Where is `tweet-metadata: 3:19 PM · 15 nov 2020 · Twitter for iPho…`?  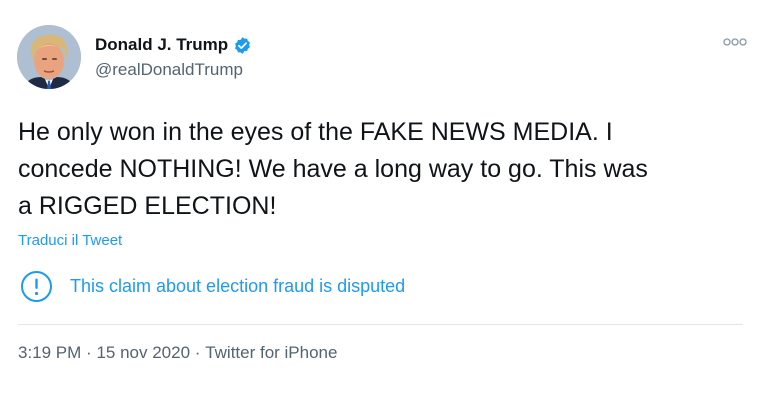 tweet-metadata: 3:19 PM · 15 nov 2020 · Twitter for iPho… is located at coordinates (177, 353).